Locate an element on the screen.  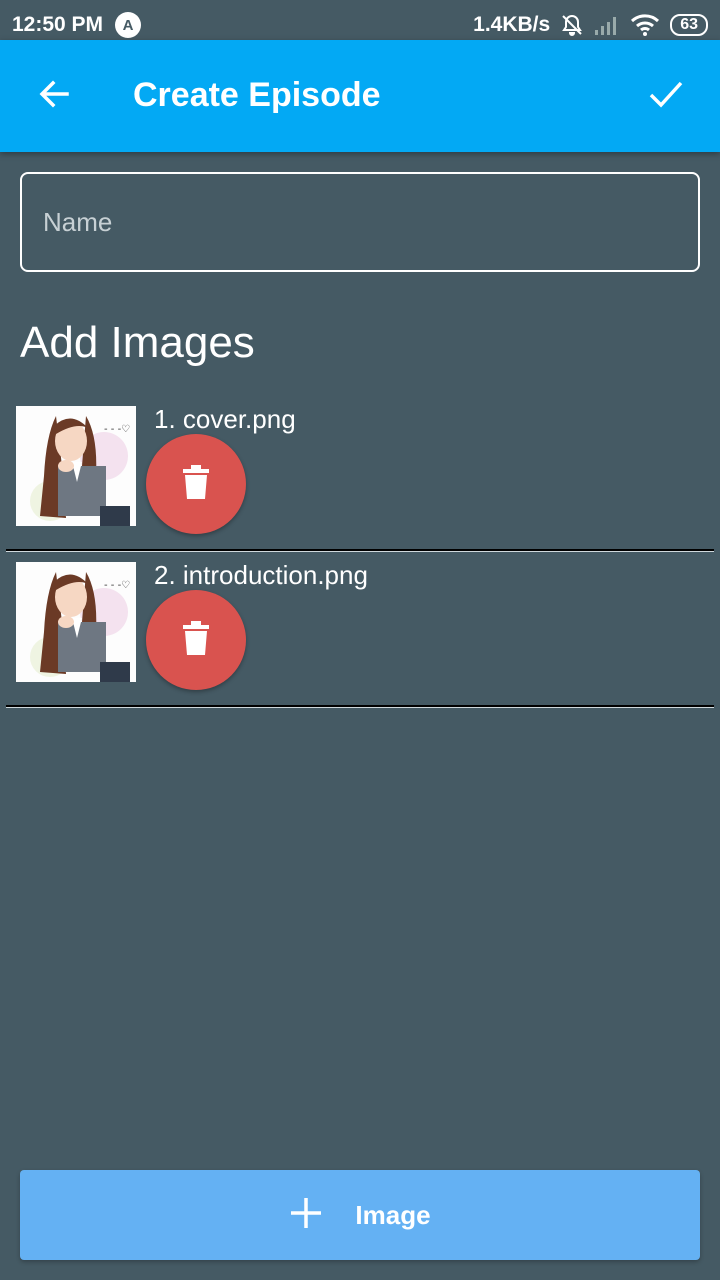
app-bar: Create Episode is located at coordinates (360, 96).